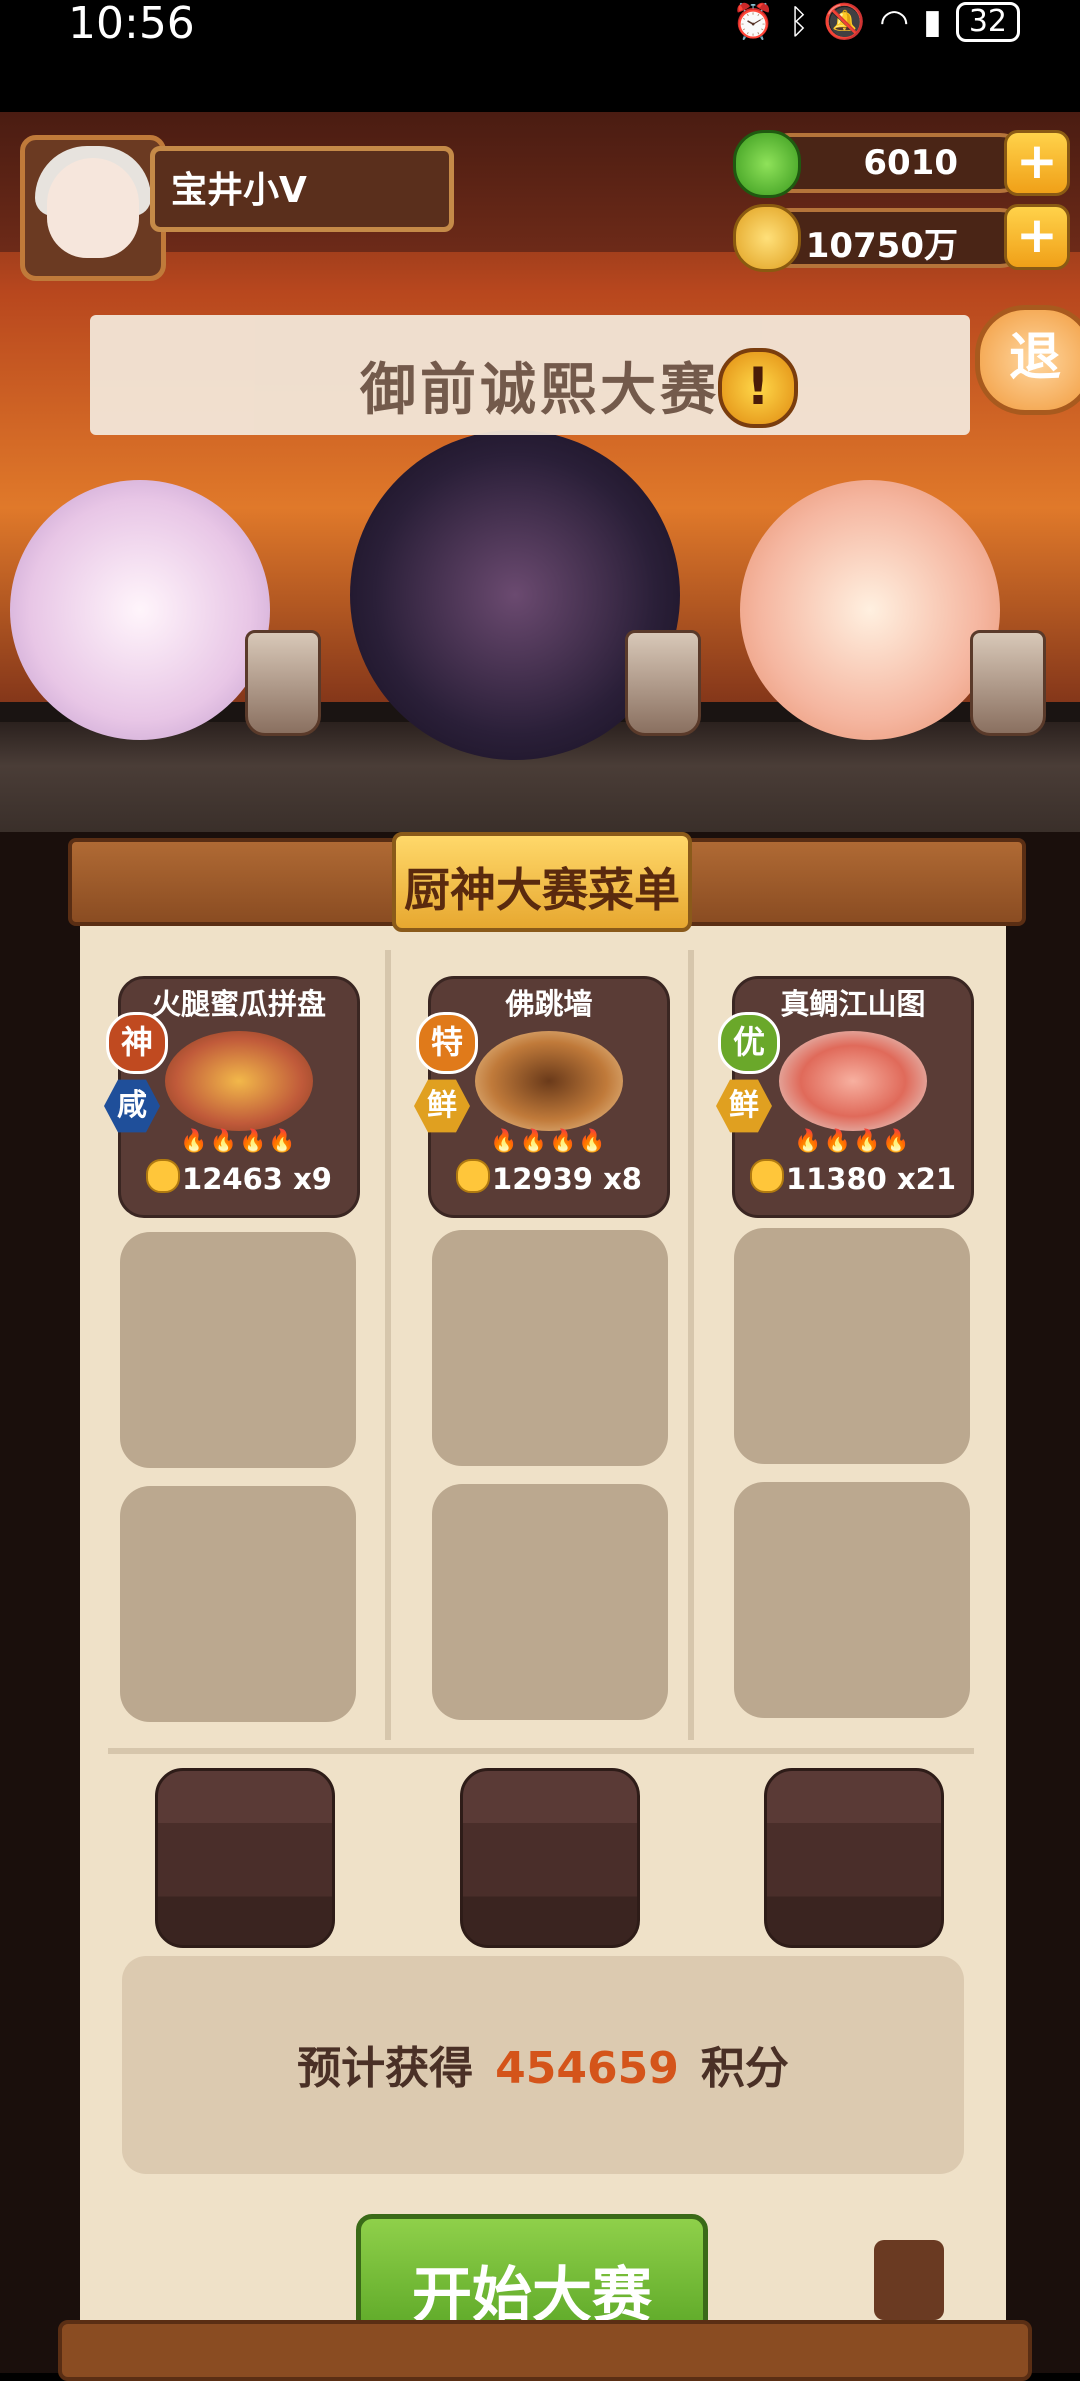  Describe the element at coordinates (540, 56) in the screenshot. I see `status-bar: 10:56 ⏰ ᛒ 🔕 ◠ ▮ 32` at that location.